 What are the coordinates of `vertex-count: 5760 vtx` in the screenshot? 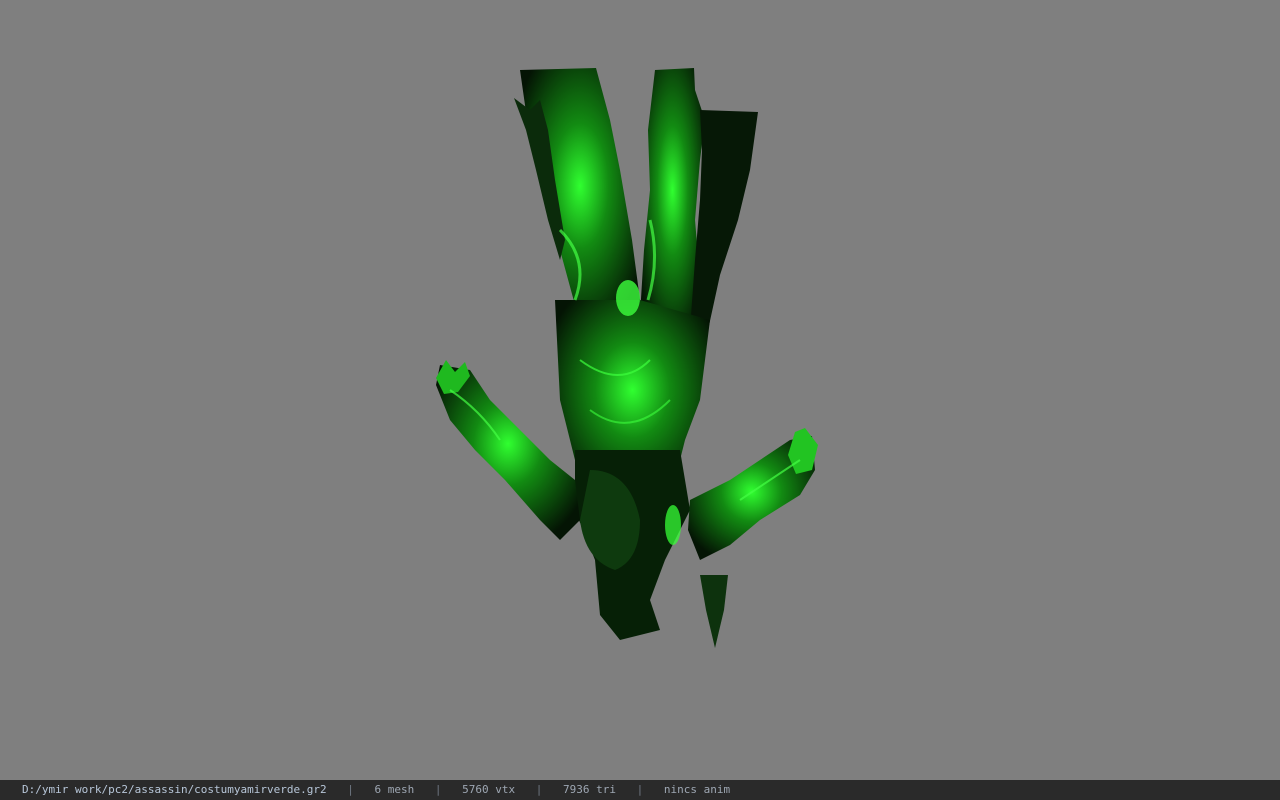 It's located at (489, 789).